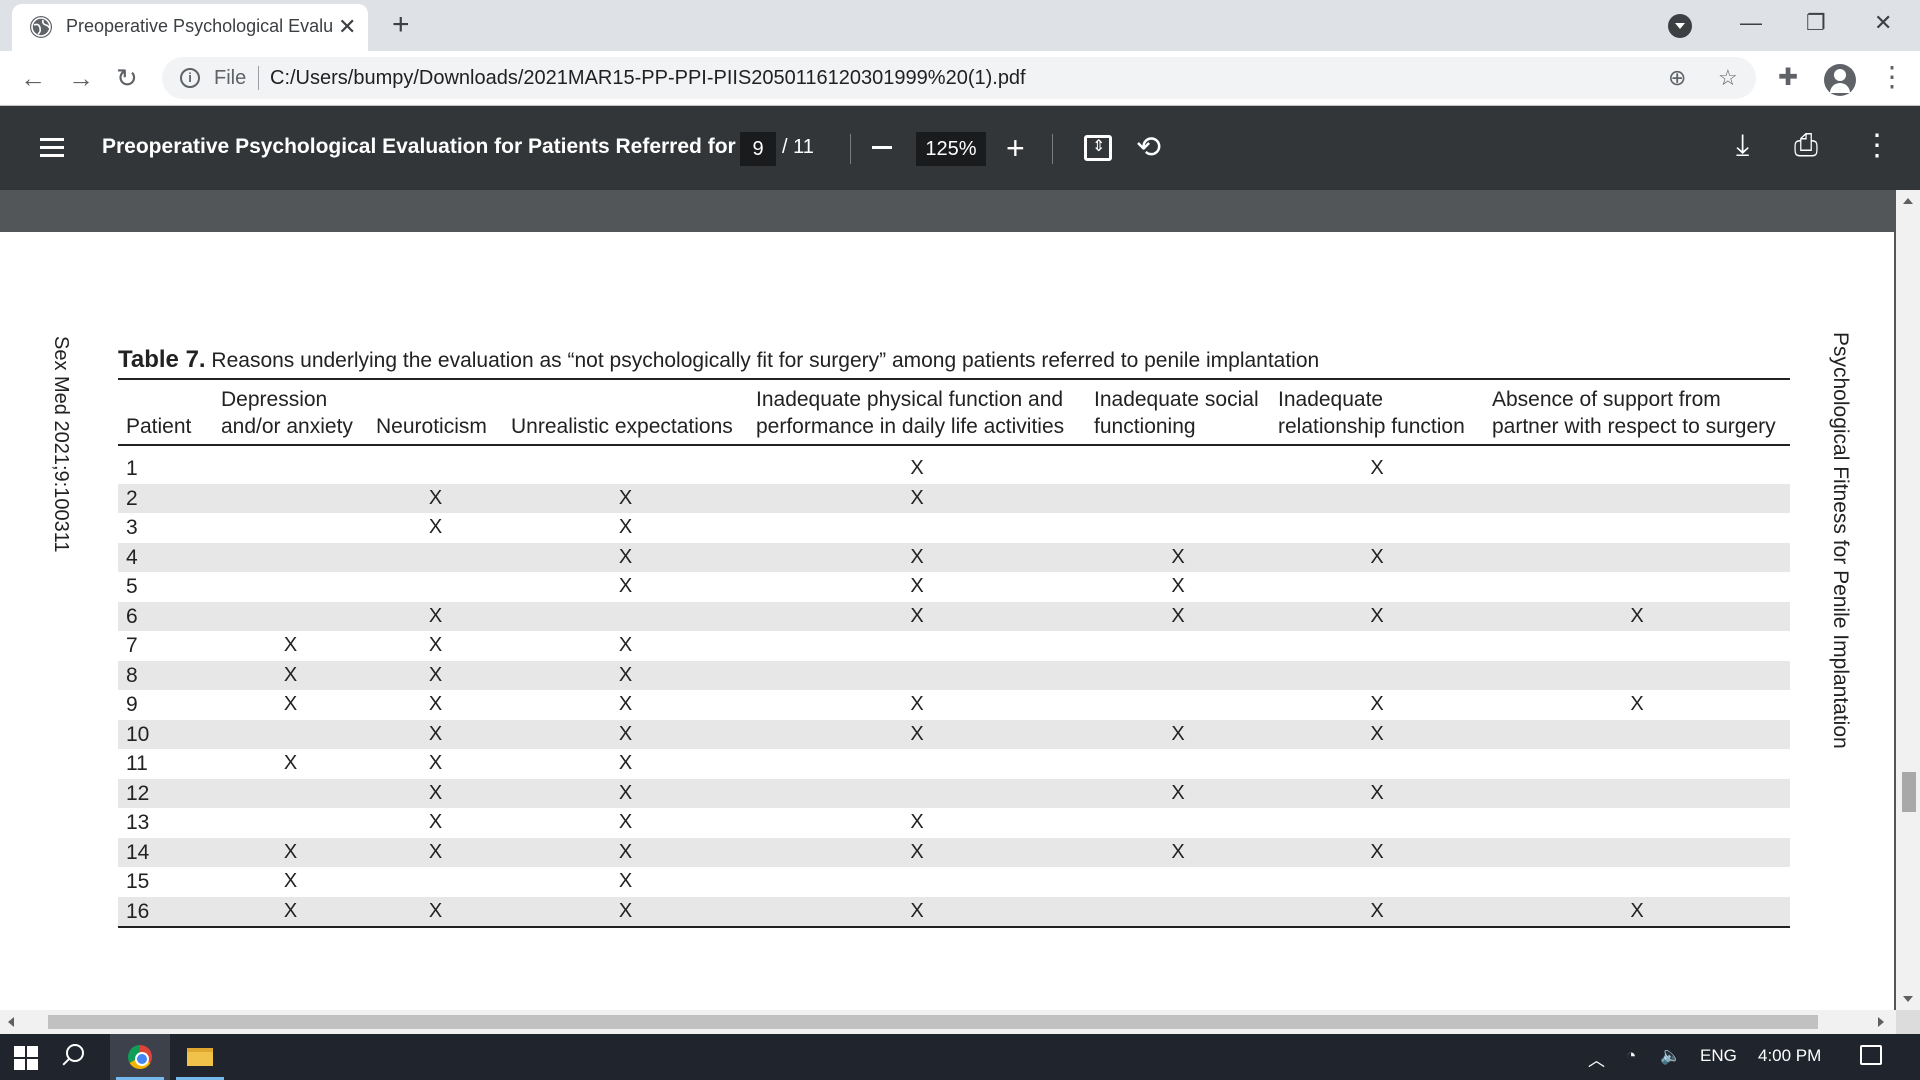  I want to click on table-row: 13 X X X, so click(954, 823).